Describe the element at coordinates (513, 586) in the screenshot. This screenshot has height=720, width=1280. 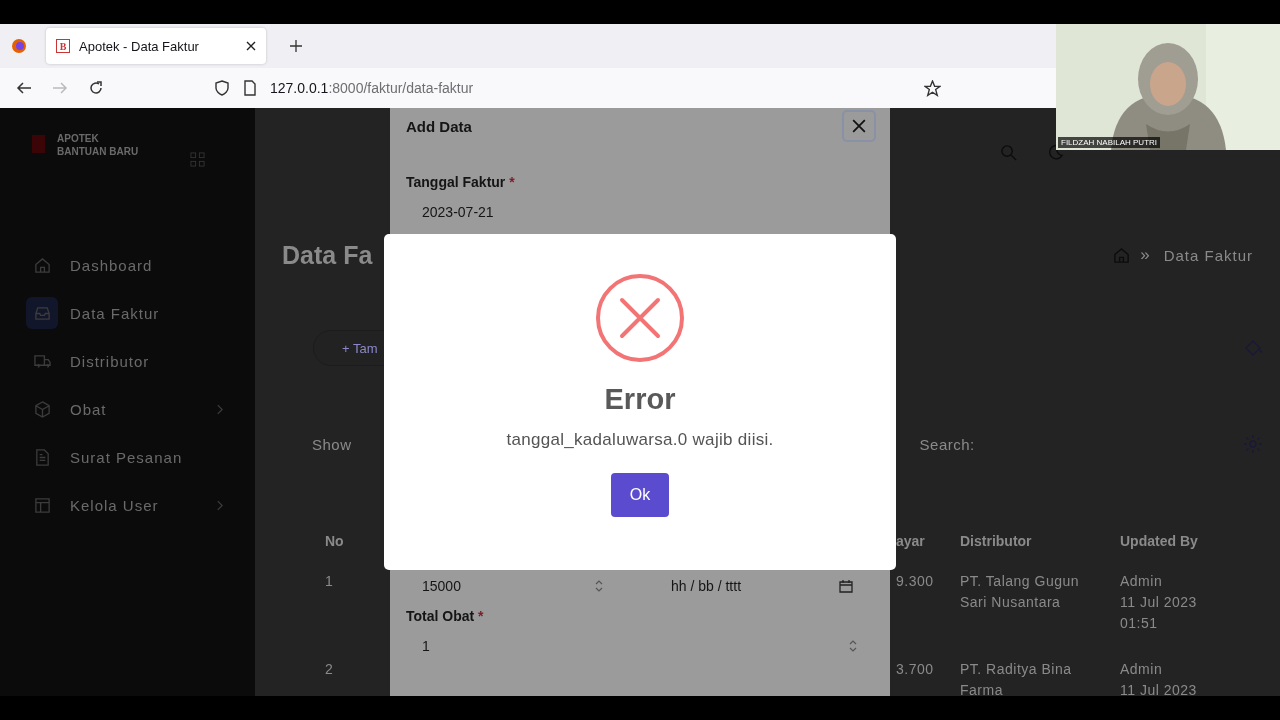
I see `number-field: 15000` at that location.